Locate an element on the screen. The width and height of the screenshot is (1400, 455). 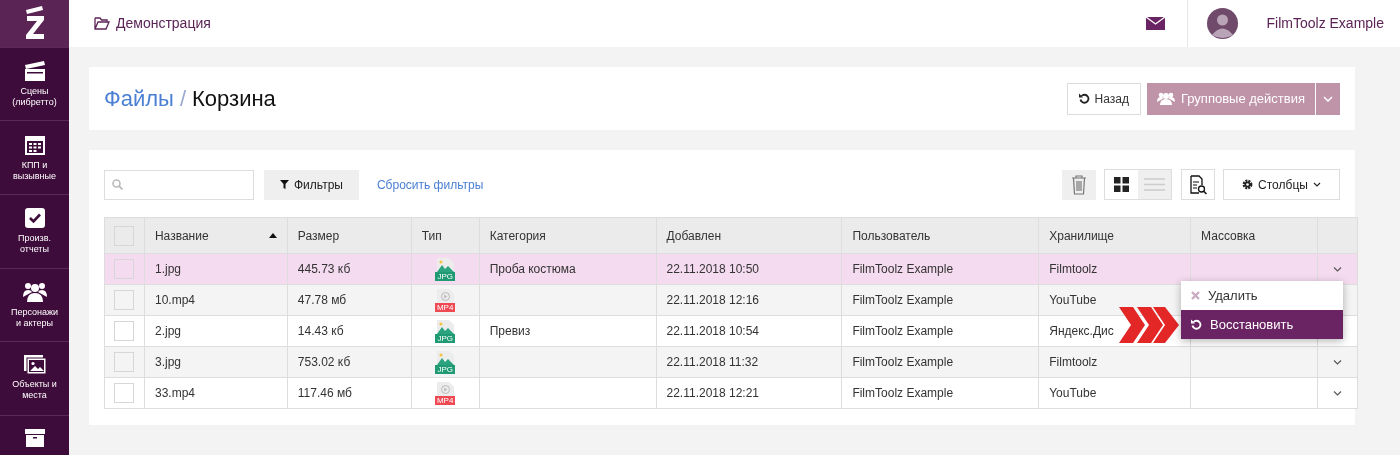
sidebar-item: Сцены (либретто) is located at coordinates (34, 83).